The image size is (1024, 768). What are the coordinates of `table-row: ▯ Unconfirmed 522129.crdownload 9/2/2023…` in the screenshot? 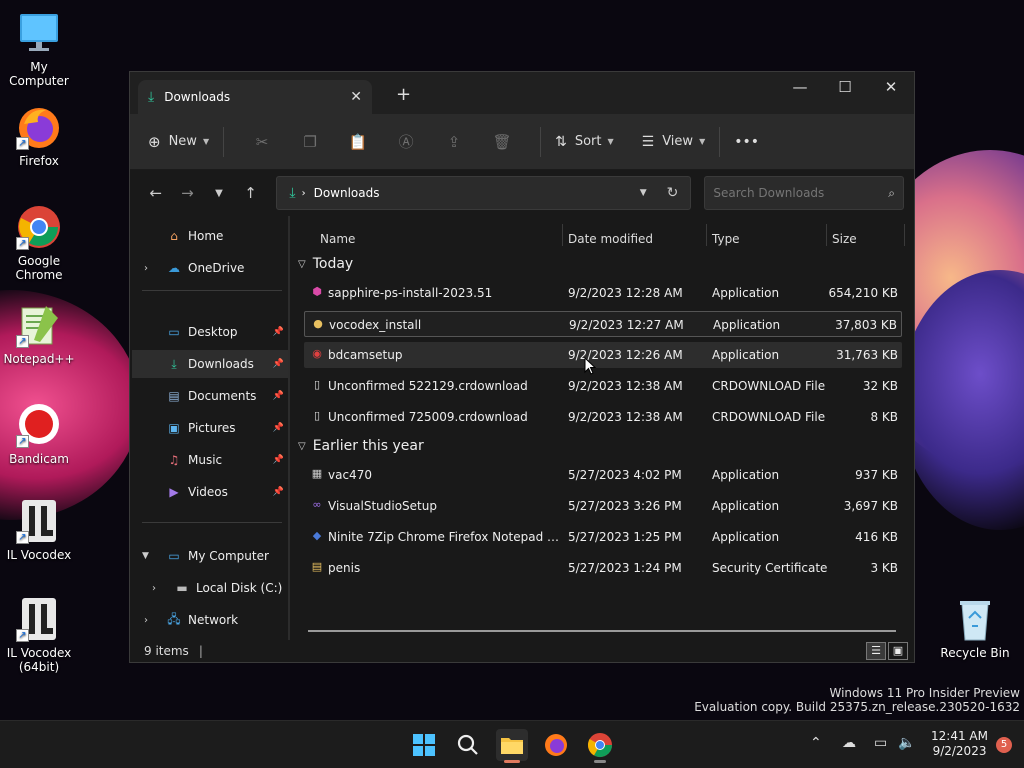 It's located at (603, 386).